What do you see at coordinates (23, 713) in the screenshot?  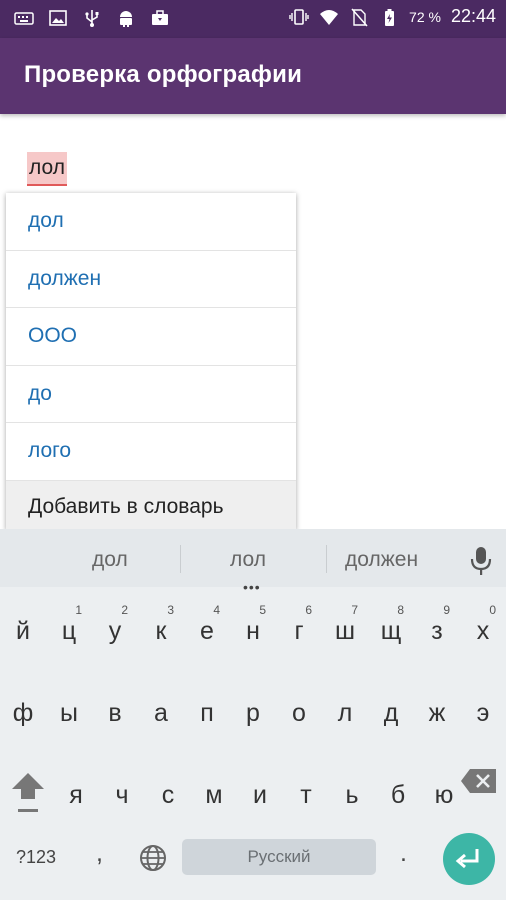 I see `key-label: ф` at bounding box center [23, 713].